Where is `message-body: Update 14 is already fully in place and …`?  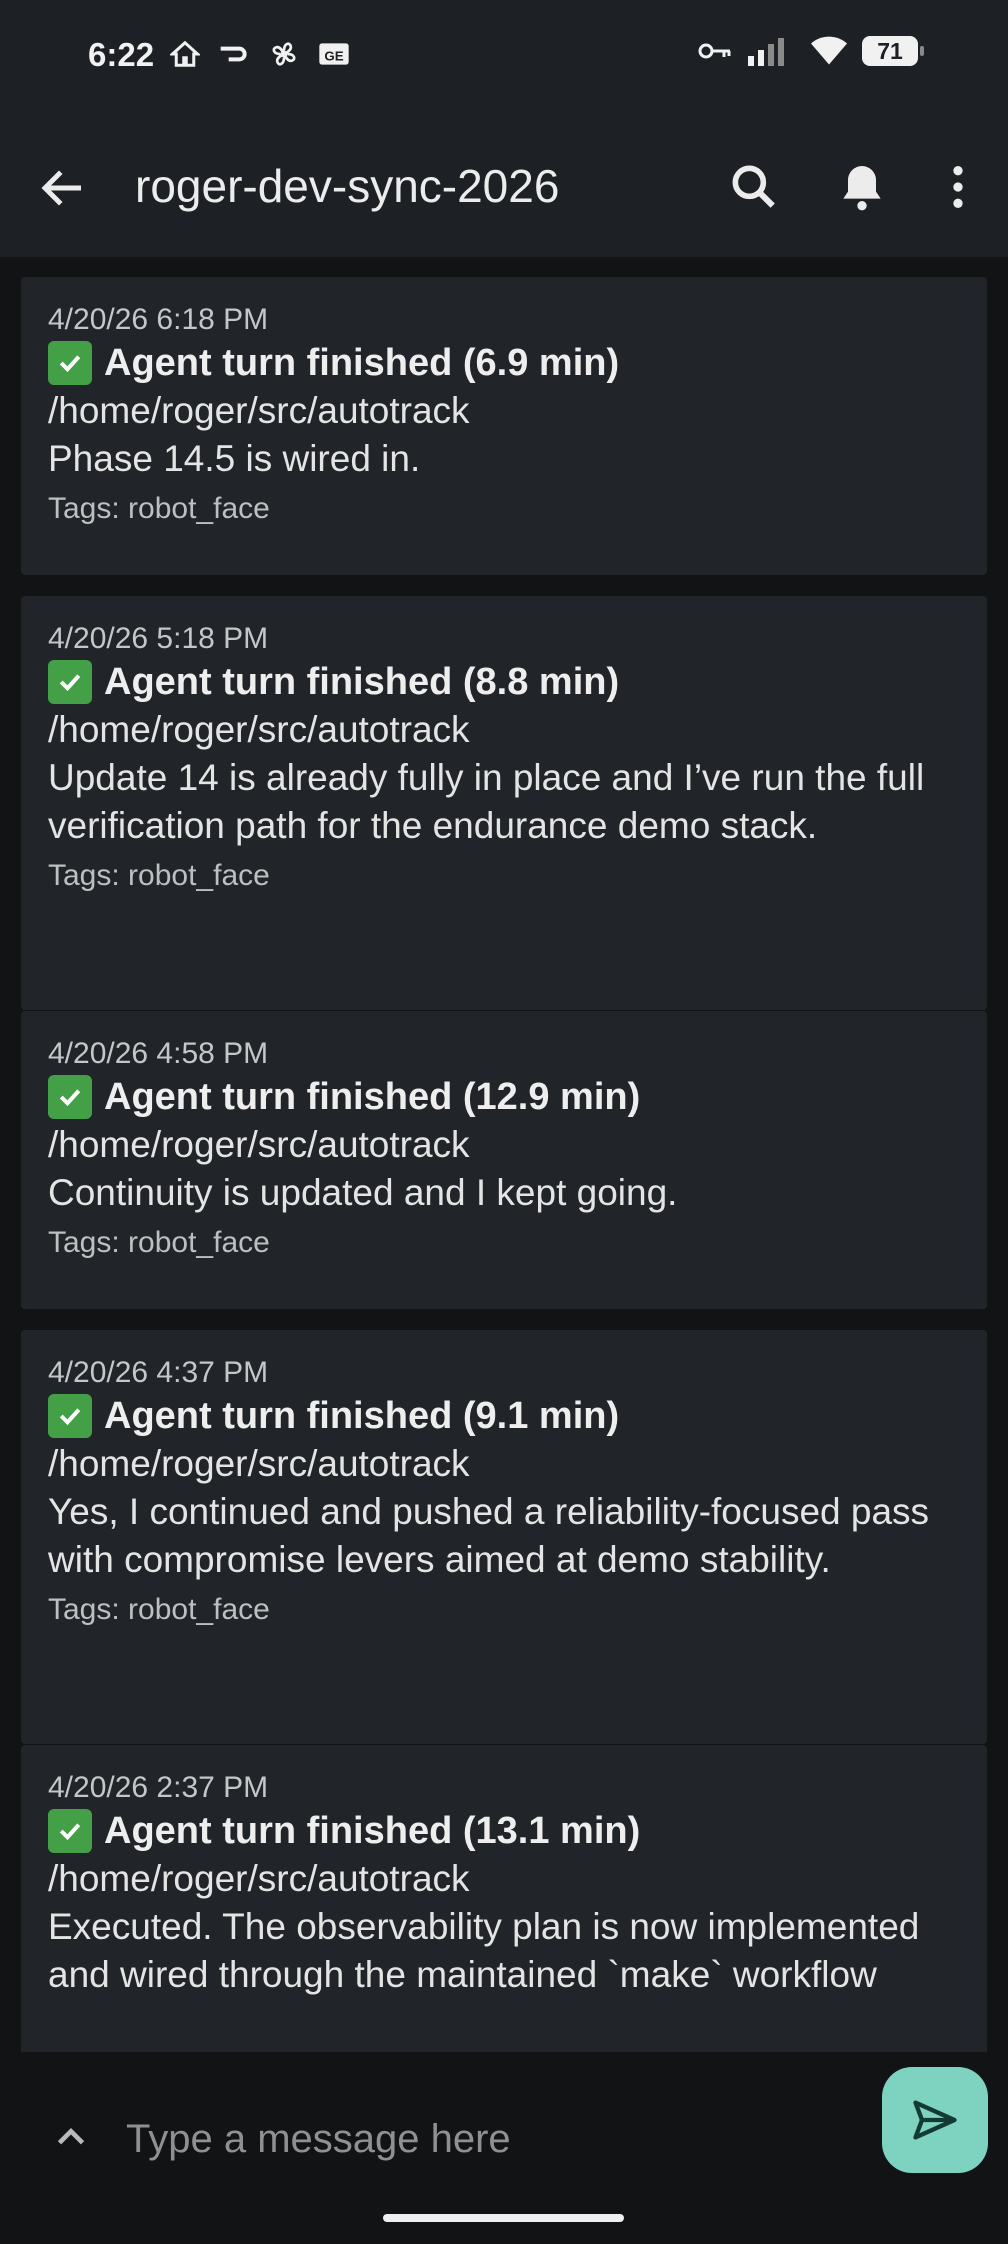 message-body: Update 14 is already fully in place and … is located at coordinates (486, 801).